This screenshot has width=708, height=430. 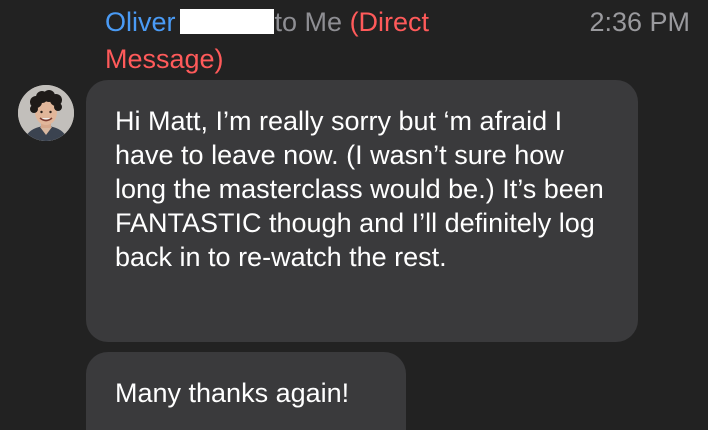 I want to click on redacted-surname, so click(x=226, y=21).